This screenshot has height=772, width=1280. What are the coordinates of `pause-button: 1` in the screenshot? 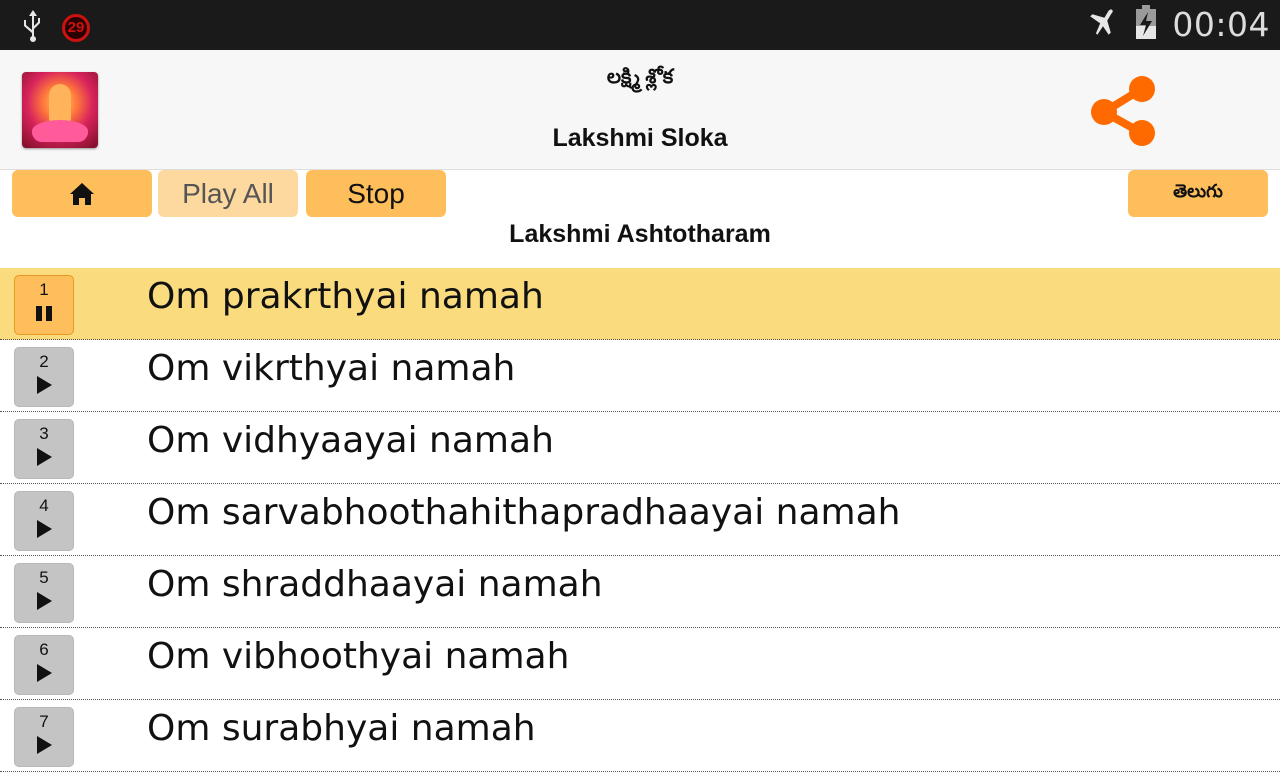 It's located at (44, 305).